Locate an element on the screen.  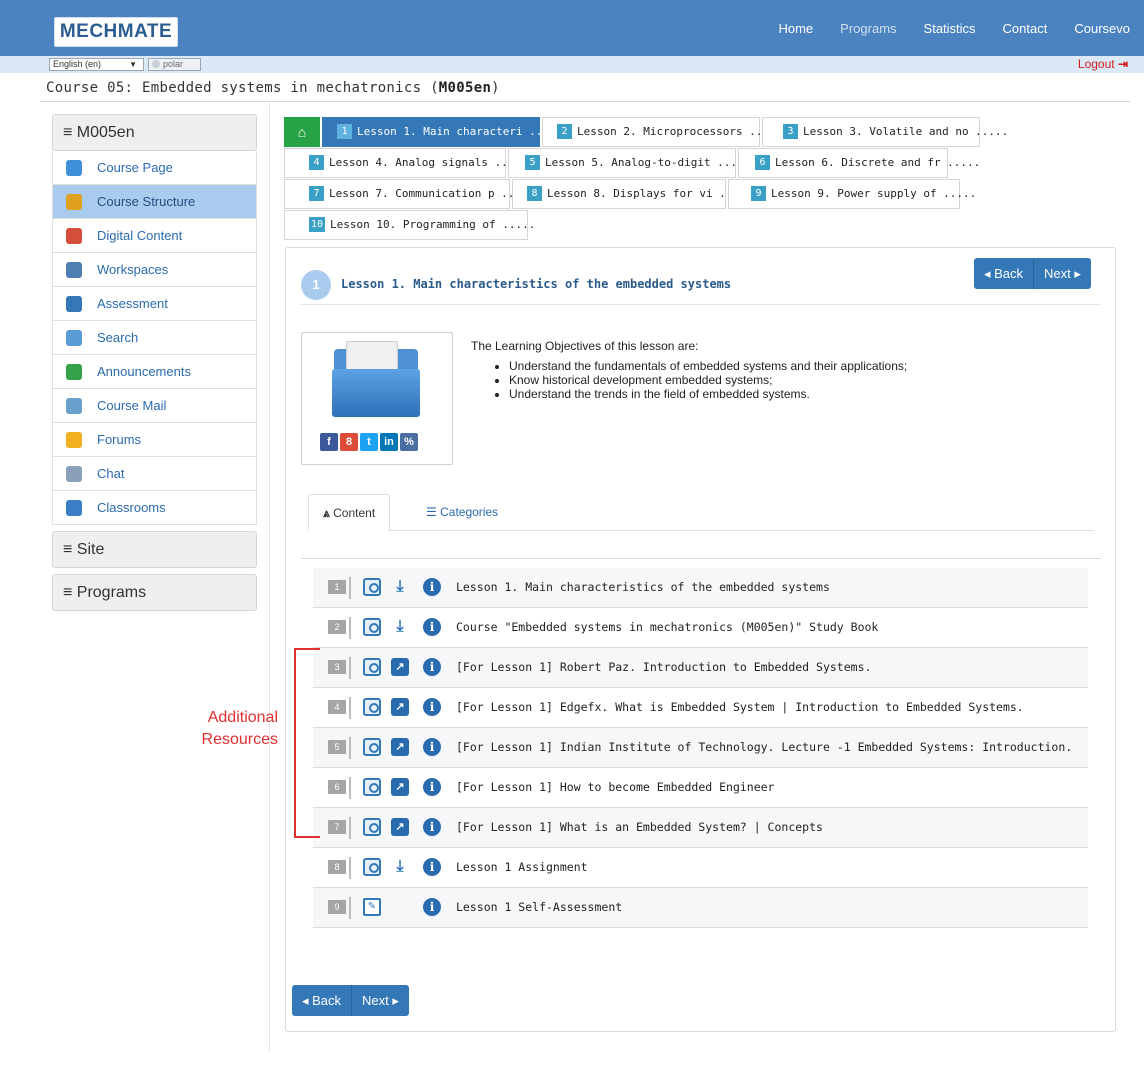
lesson-tab-number: 2 is located at coordinates (564, 131).